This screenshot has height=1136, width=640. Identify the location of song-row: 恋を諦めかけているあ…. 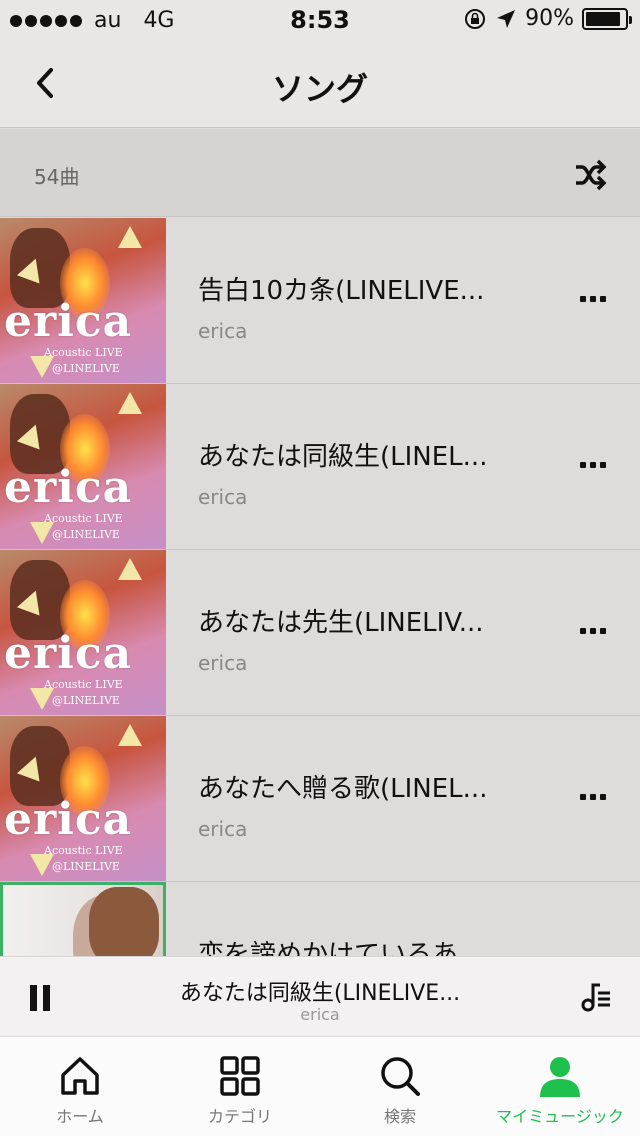
(320, 919).